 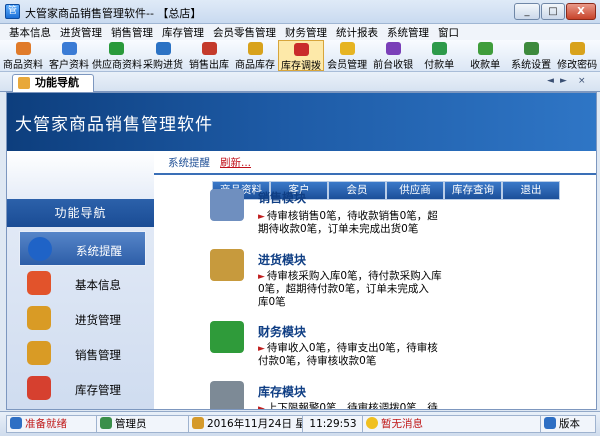 What do you see at coordinates (24, 83) in the screenshot?
I see `star-icon` at bounding box center [24, 83].